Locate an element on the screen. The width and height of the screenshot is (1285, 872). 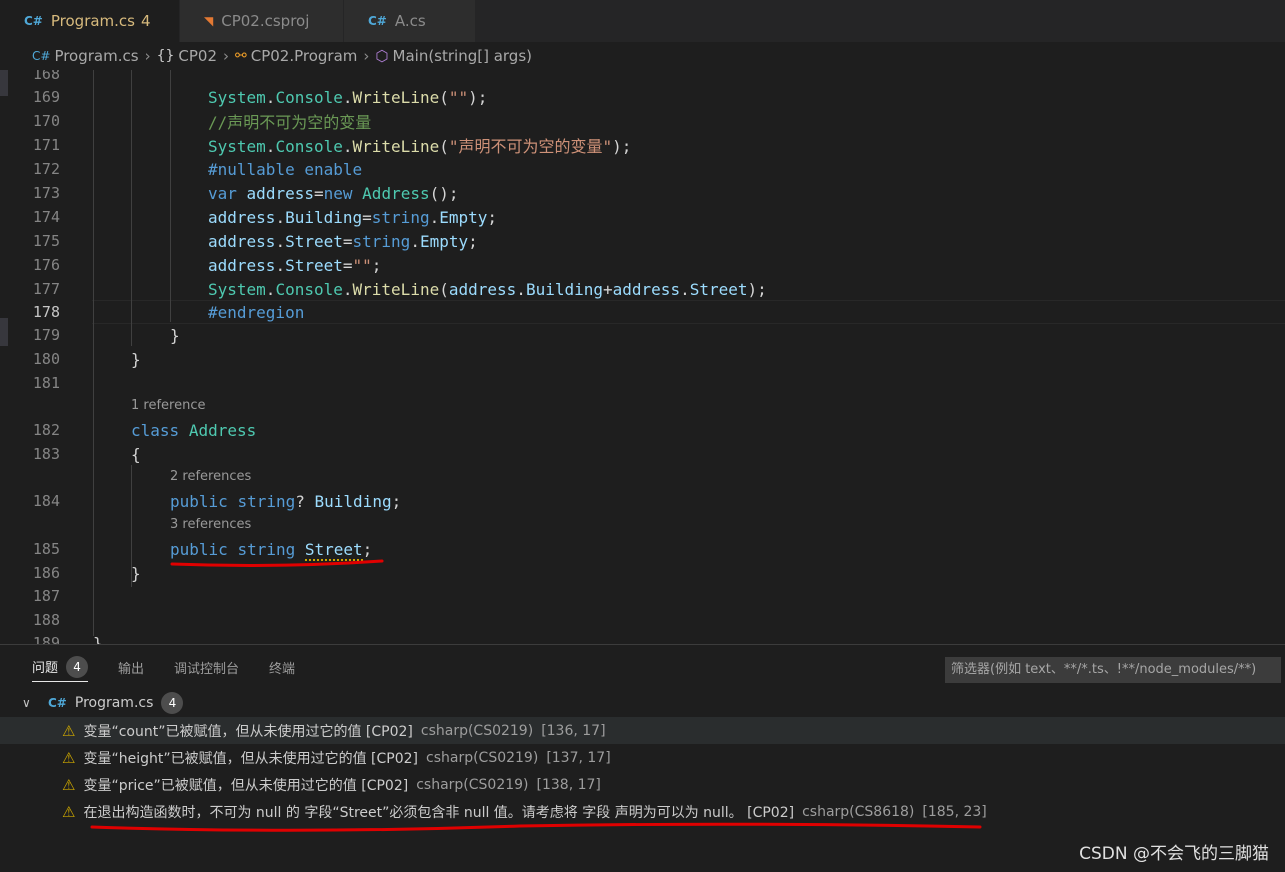
code-brace: { is located at coordinates (136, 454).